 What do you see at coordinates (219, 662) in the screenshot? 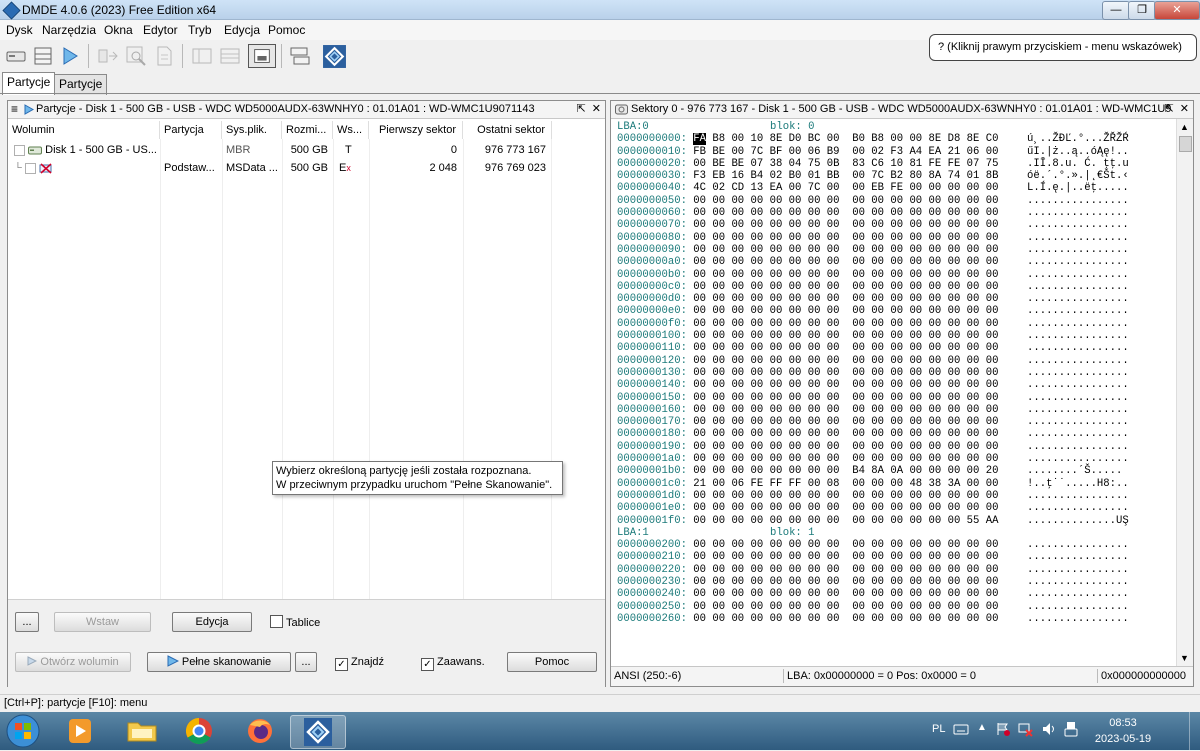
I see `full-scan-button: Pełne skanowanie` at bounding box center [219, 662].